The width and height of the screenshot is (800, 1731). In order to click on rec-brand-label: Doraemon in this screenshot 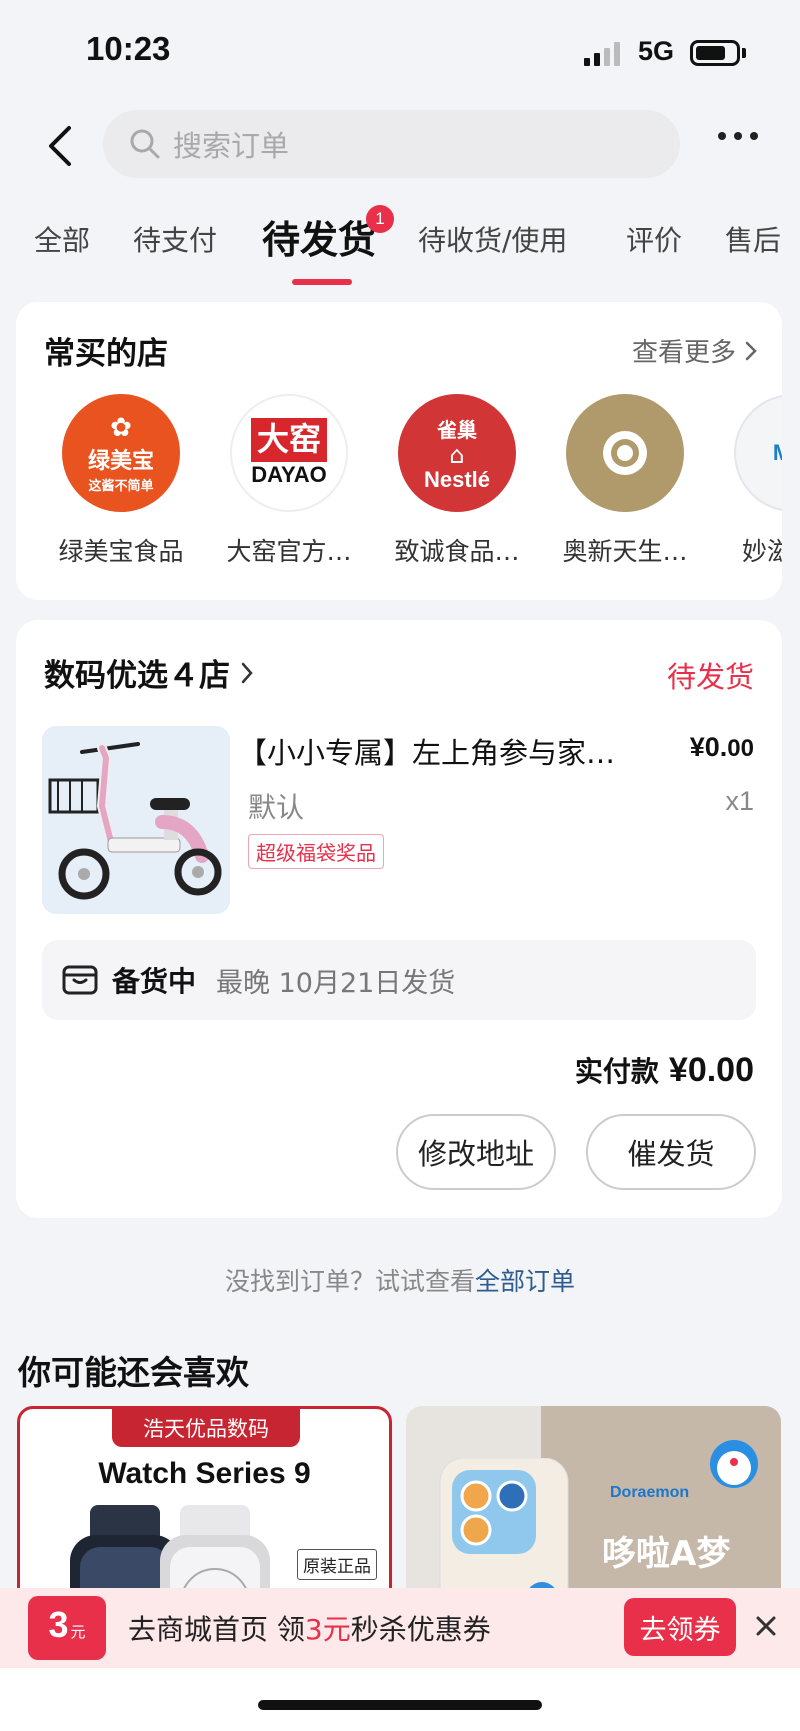, I will do `click(650, 1492)`.